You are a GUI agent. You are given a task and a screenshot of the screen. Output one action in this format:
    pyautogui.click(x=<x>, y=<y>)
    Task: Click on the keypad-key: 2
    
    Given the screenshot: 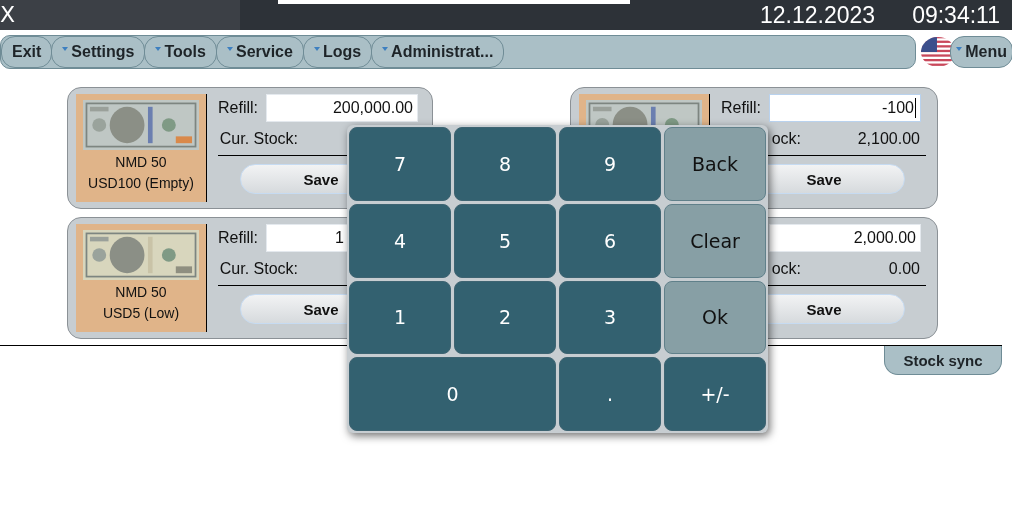 What is the action you would take?
    pyautogui.click(x=505, y=317)
    